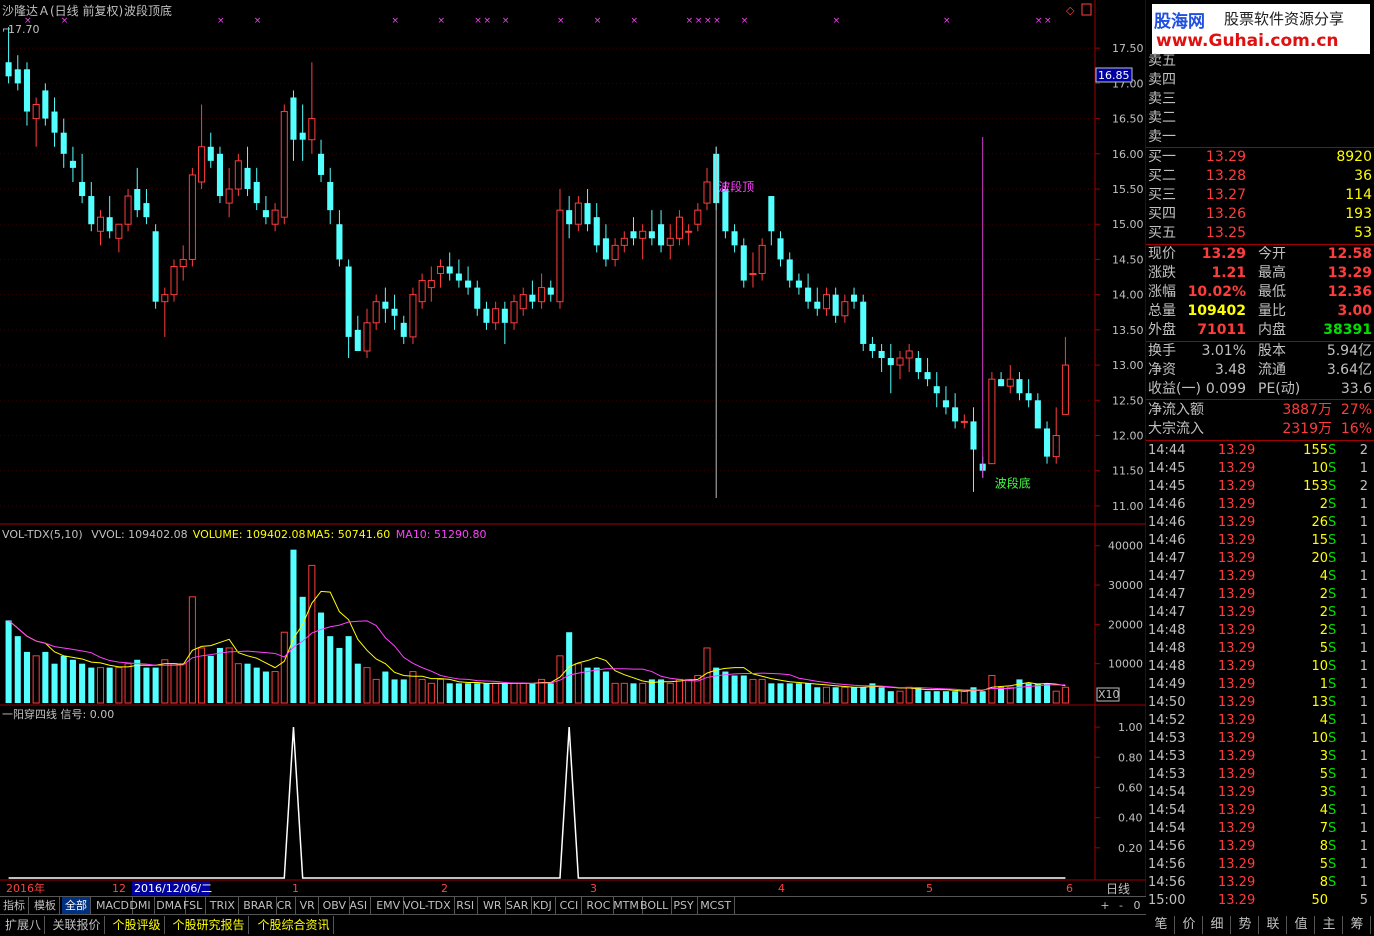 The width and height of the screenshot is (1374, 936). Describe the element at coordinates (1161, 925) in the screenshot. I see `side-tab: 笔` at that location.